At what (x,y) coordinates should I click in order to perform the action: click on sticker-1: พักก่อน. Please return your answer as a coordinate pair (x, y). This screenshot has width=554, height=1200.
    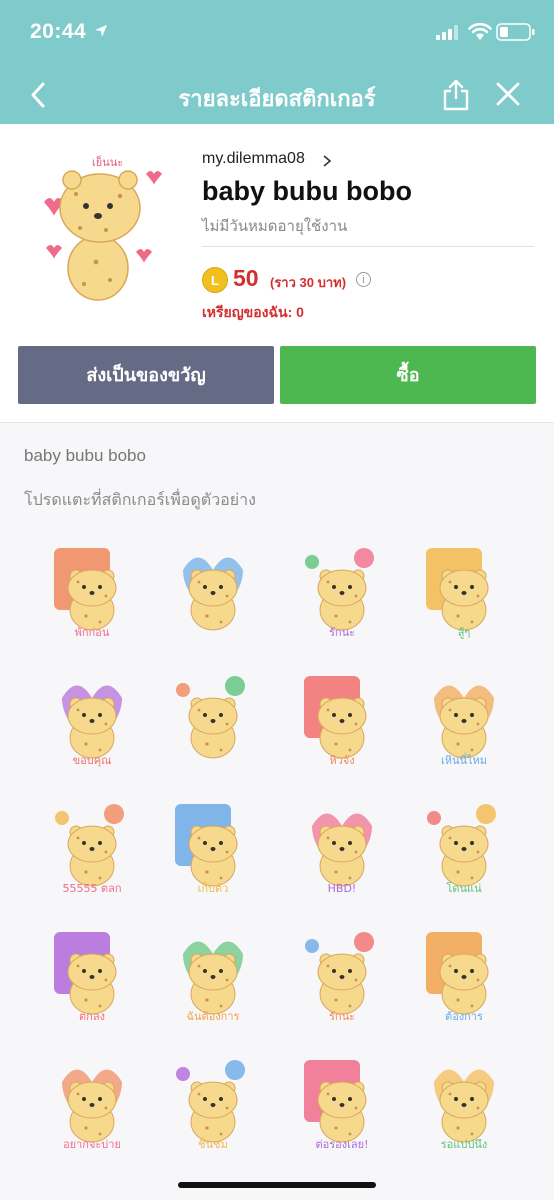
    Looking at the image, I should click on (92, 585).